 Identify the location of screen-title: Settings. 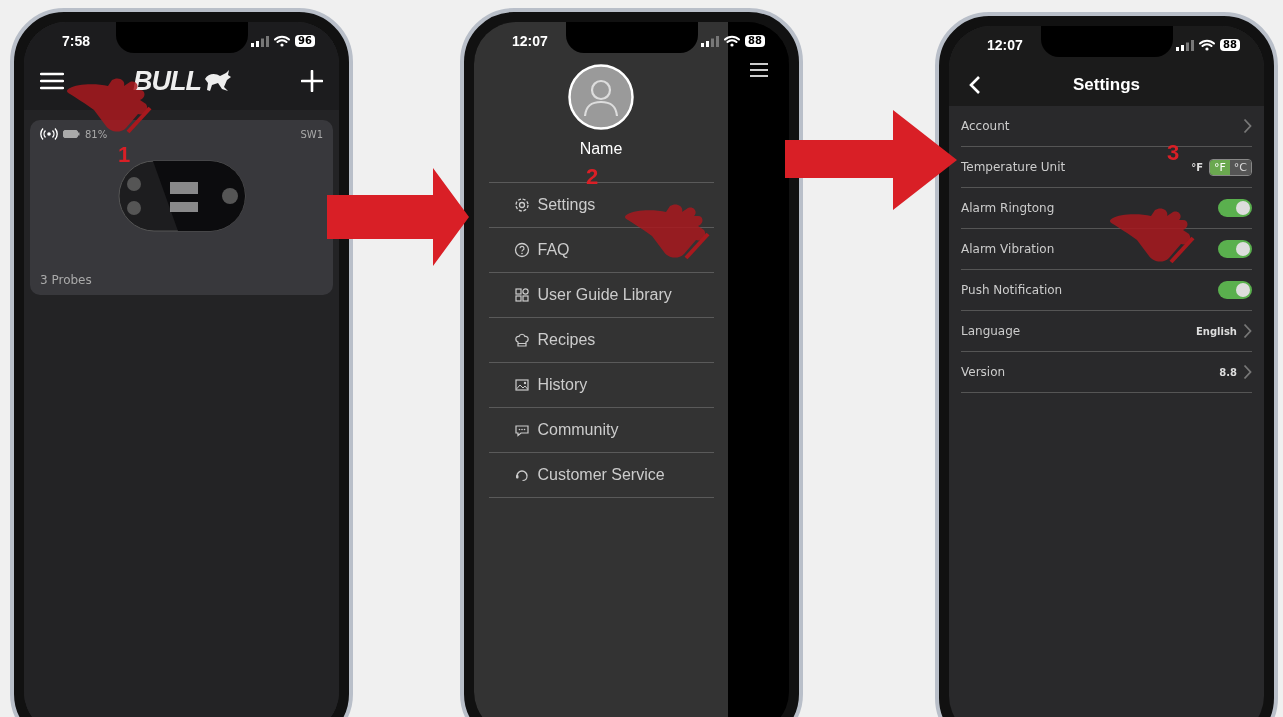
(1106, 85).